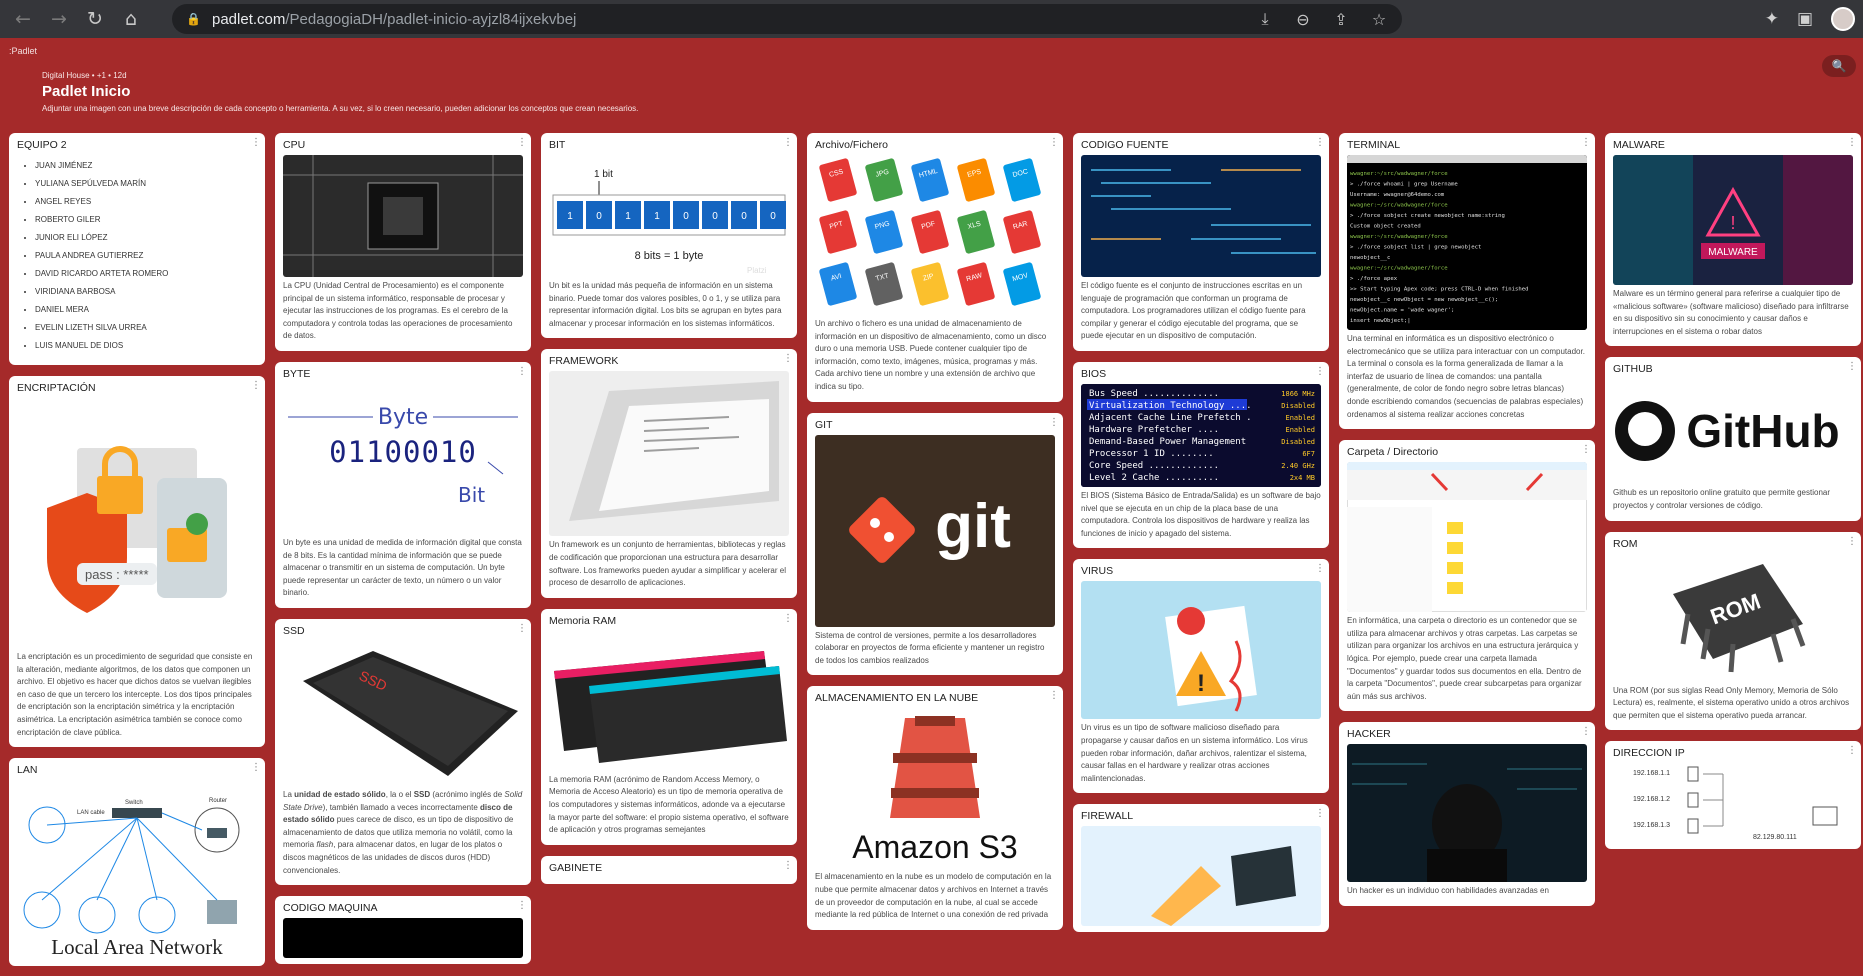  What do you see at coordinates (1839, 66) in the screenshot?
I see `search-icon: 🔍` at bounding box center [1839, 66].